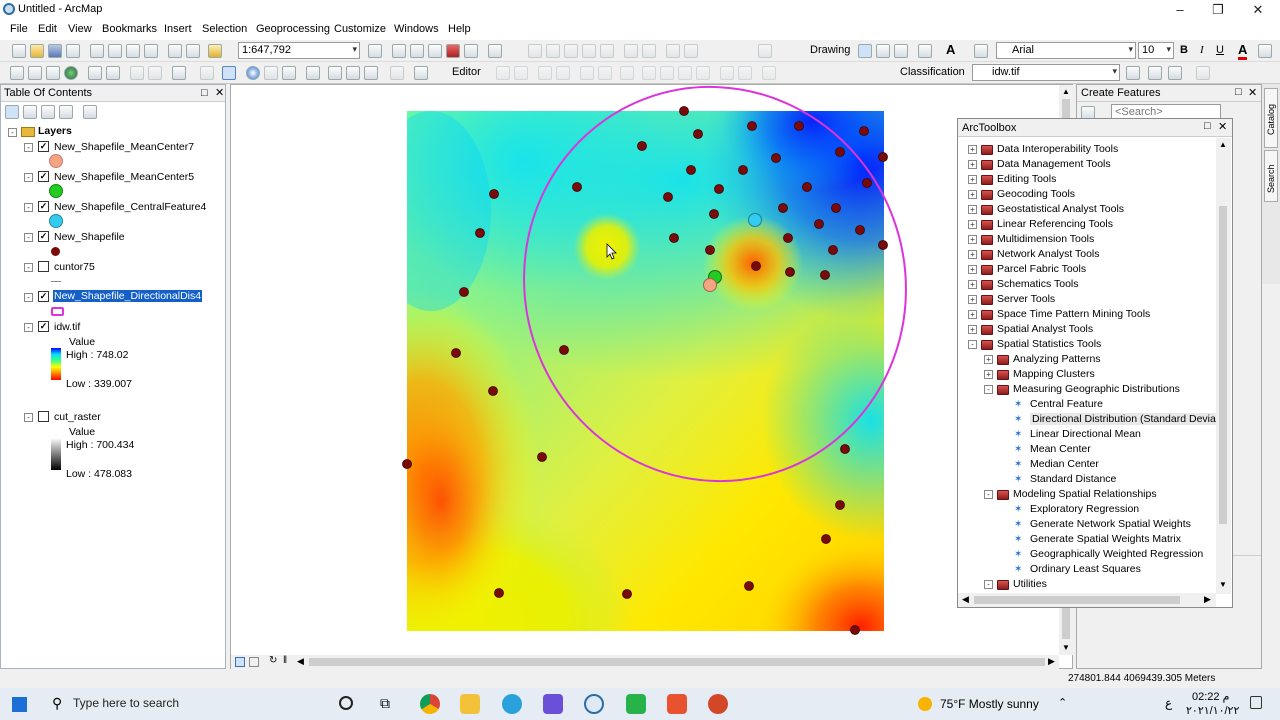 This screenshot has width=1280, height=720. What do you see at coordinates (981, 51) in the screenshot?
I see `edit-vertices-icon` at bounding box center [981, 51].